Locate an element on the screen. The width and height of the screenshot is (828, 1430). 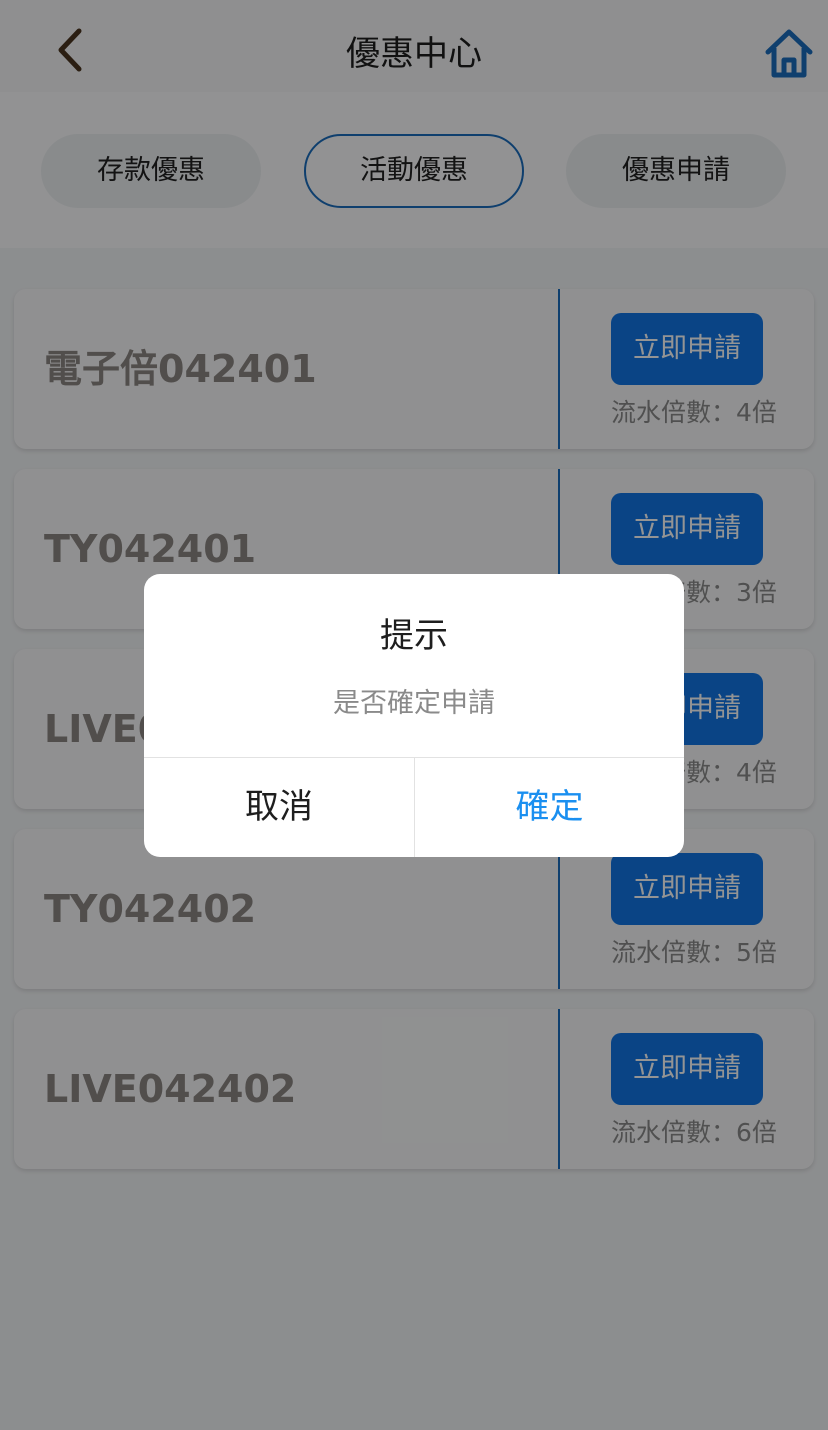
cancel-button: 取消 is located at coordinates (279, 807).